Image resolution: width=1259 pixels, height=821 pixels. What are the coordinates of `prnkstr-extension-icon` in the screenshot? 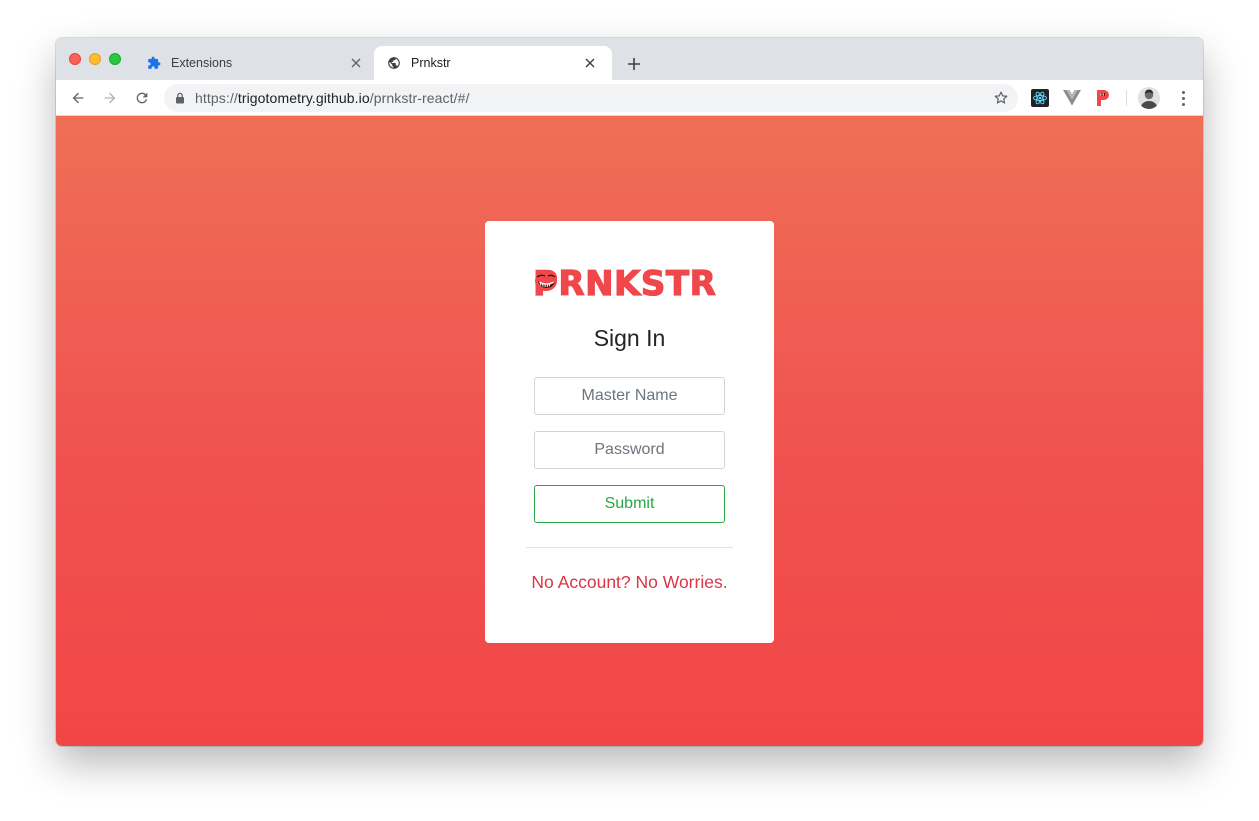 It's located at (1103, 98).